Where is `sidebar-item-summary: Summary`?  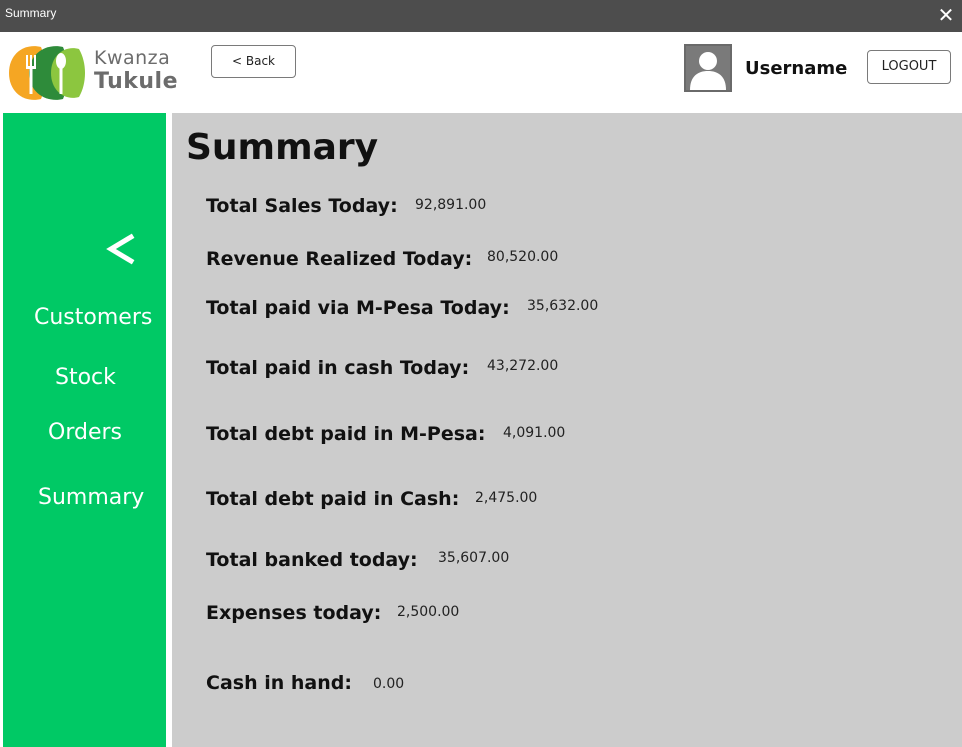
sidebar-item-summary: Summary is located at coordinates (91, 497).